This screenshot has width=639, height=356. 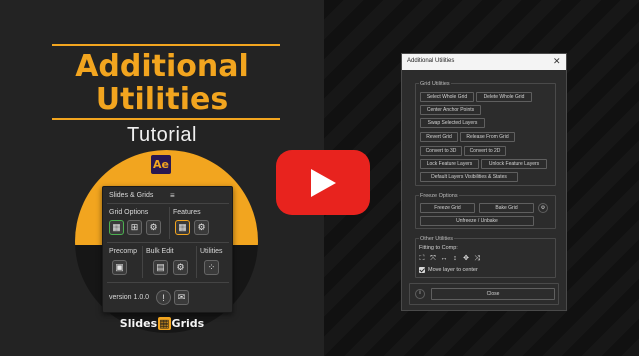 I want to click on utilities-icon: ⁘, so click(x=211, y=267).